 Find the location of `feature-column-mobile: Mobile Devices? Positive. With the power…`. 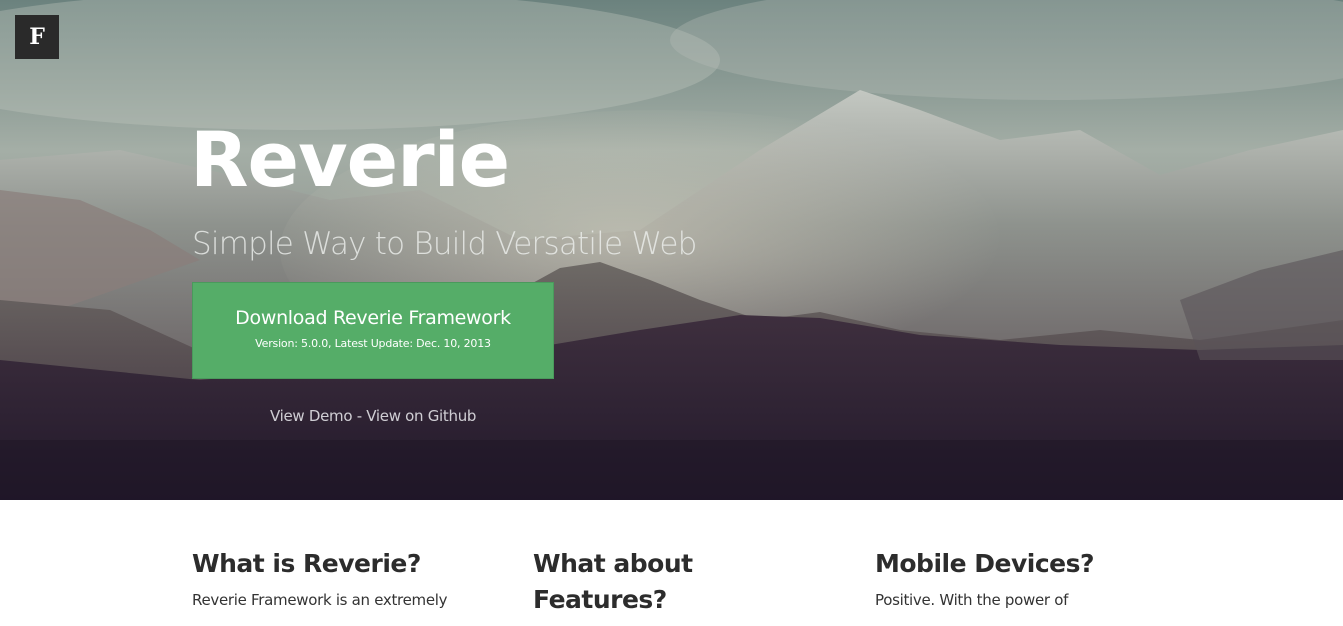

feature-column-mobile: Mobile Devices? Positive. With the power… is located at coordinates (1020, 579).